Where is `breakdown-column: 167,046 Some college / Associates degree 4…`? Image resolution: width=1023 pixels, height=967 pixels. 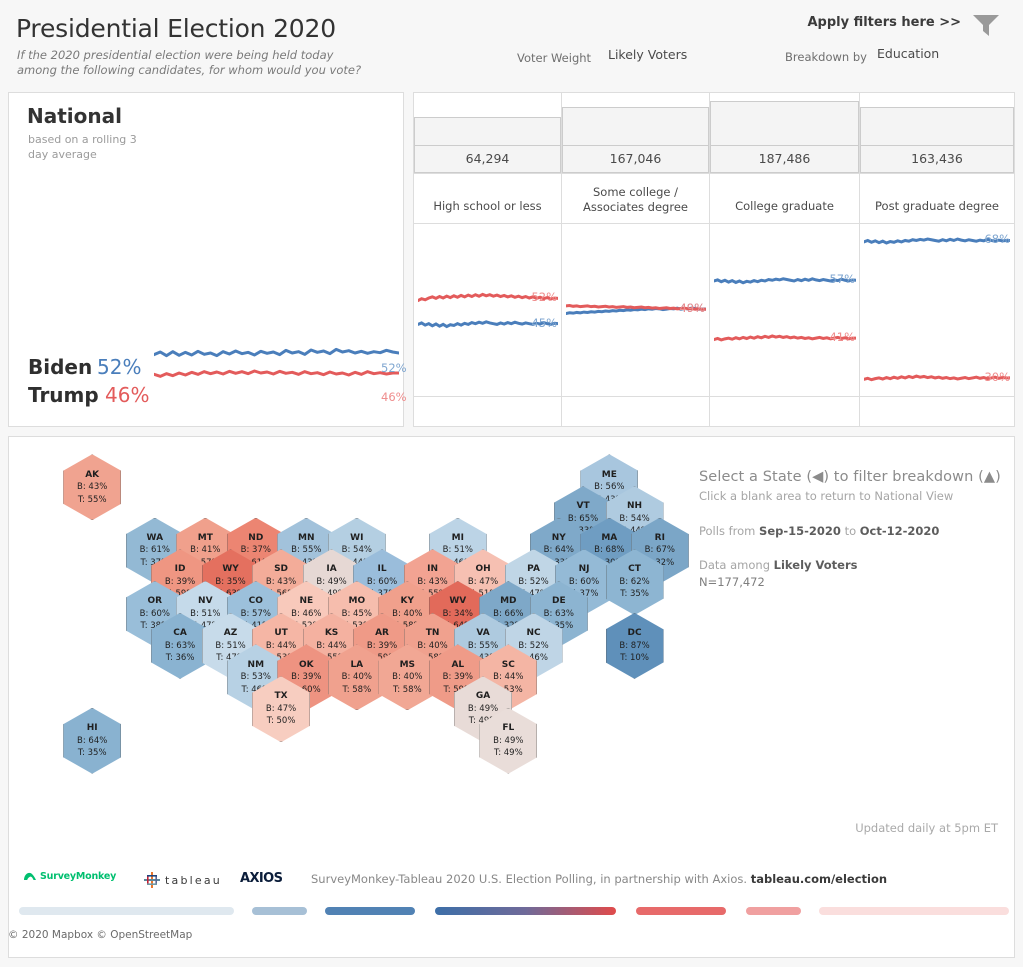 breakdown-column: 167,046 Some college / Associates degree 4… is located at coordinates (636, 259).